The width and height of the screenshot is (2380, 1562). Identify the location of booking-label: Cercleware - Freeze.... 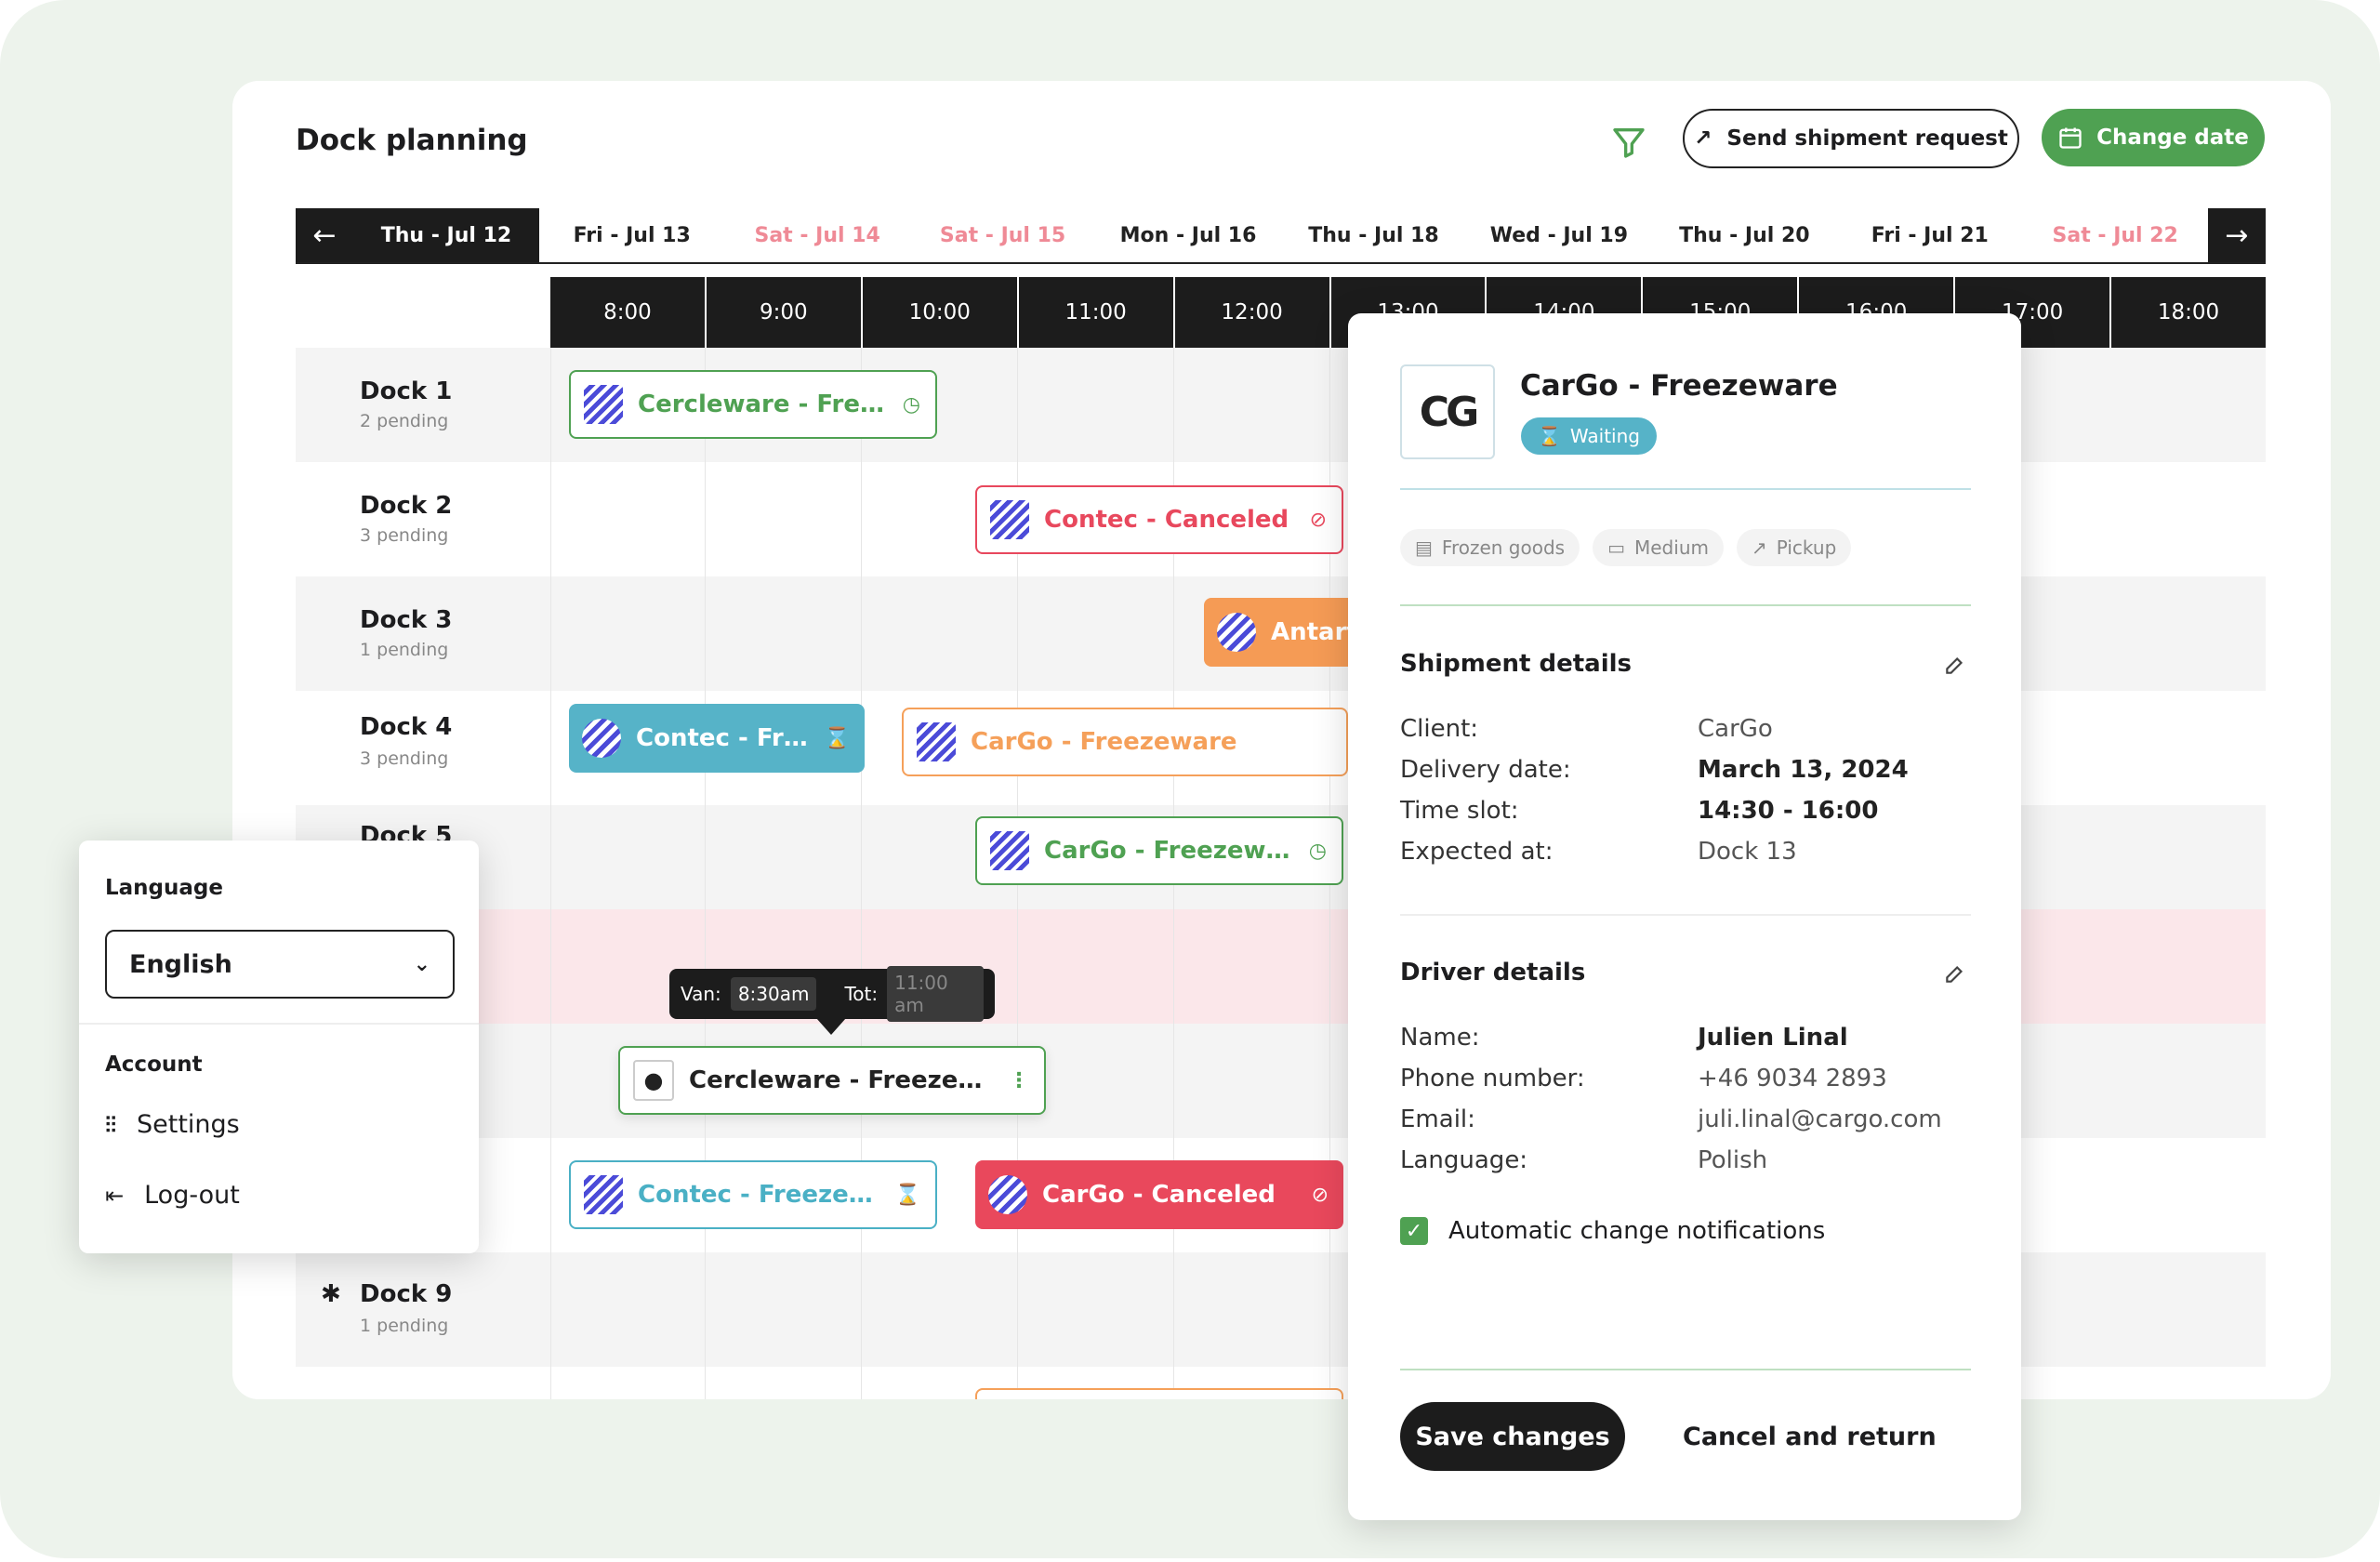
(763, 404).